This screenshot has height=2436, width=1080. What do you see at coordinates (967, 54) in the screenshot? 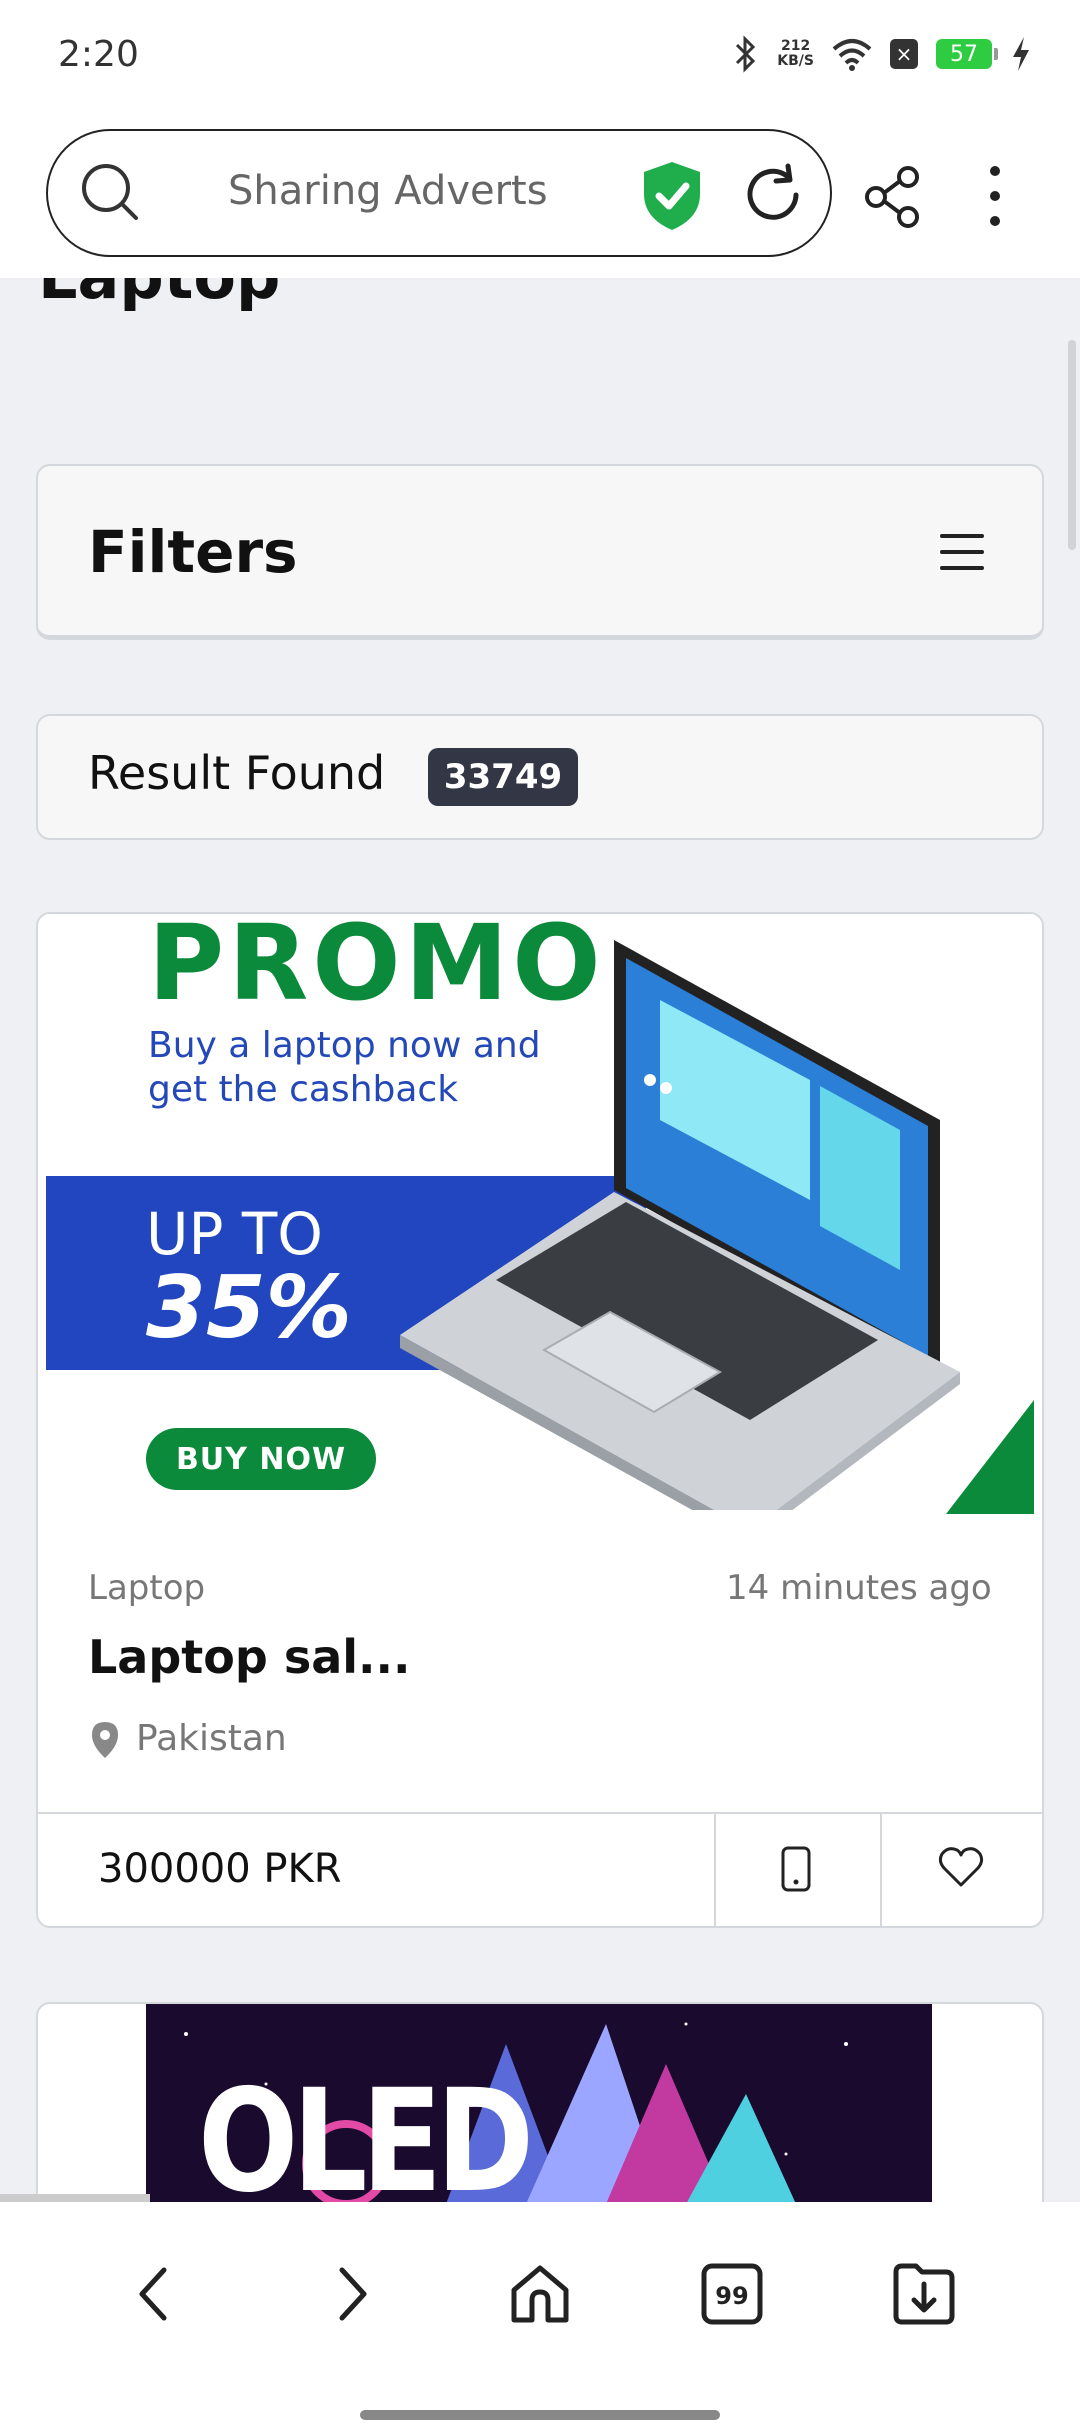
I see `battery-icon: 57` at bounding box center [967, 54].